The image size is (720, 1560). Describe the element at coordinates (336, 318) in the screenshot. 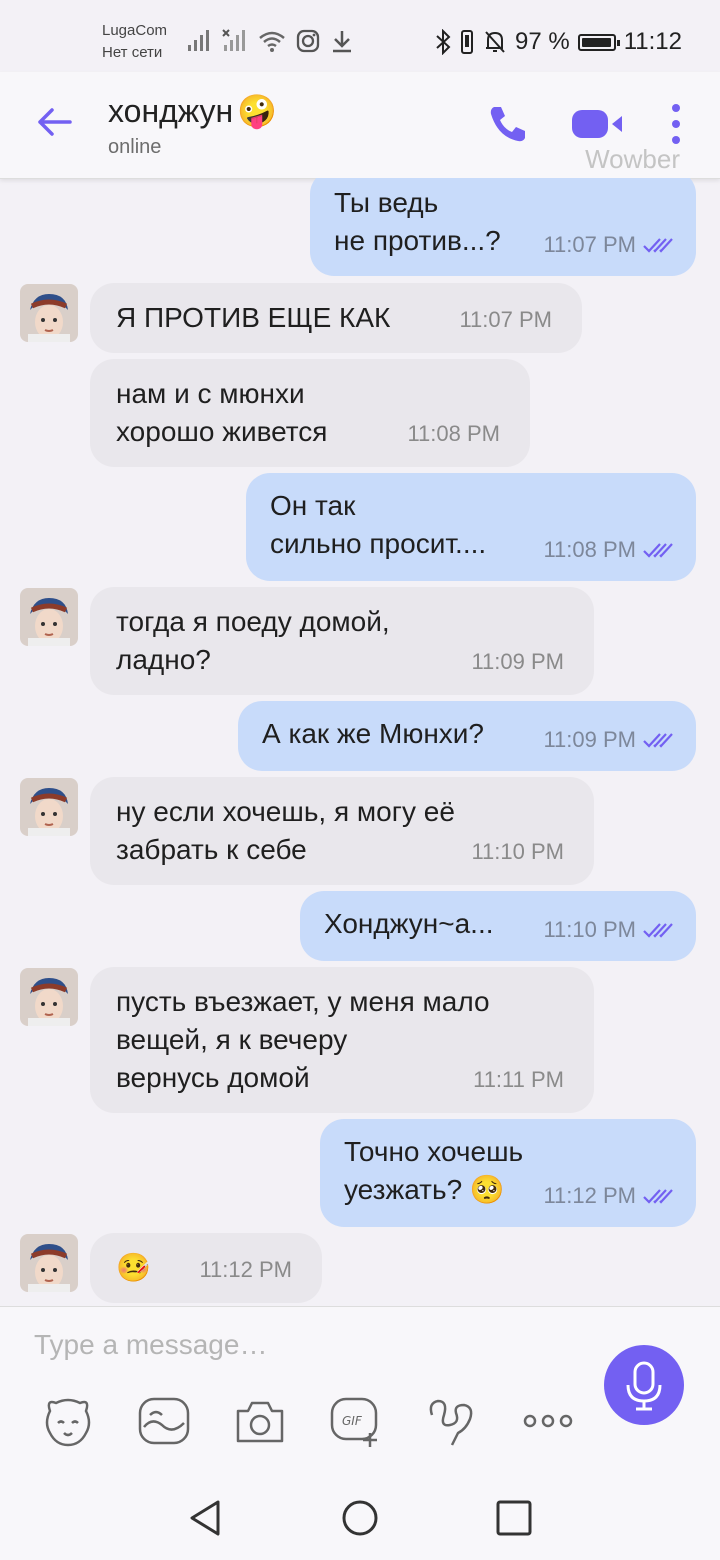

I see `incoming-message: Я ПРОТИВ ЕЩЕ КАК 11:07 PM` at that location.